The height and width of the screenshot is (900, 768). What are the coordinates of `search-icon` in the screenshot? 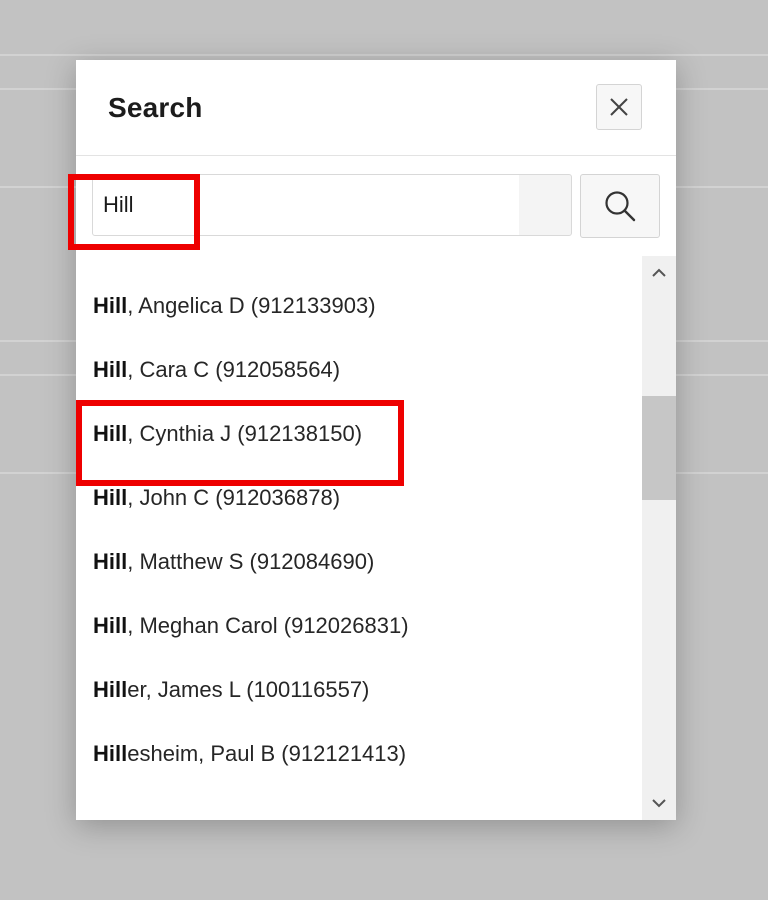 It's located at (620, 206).